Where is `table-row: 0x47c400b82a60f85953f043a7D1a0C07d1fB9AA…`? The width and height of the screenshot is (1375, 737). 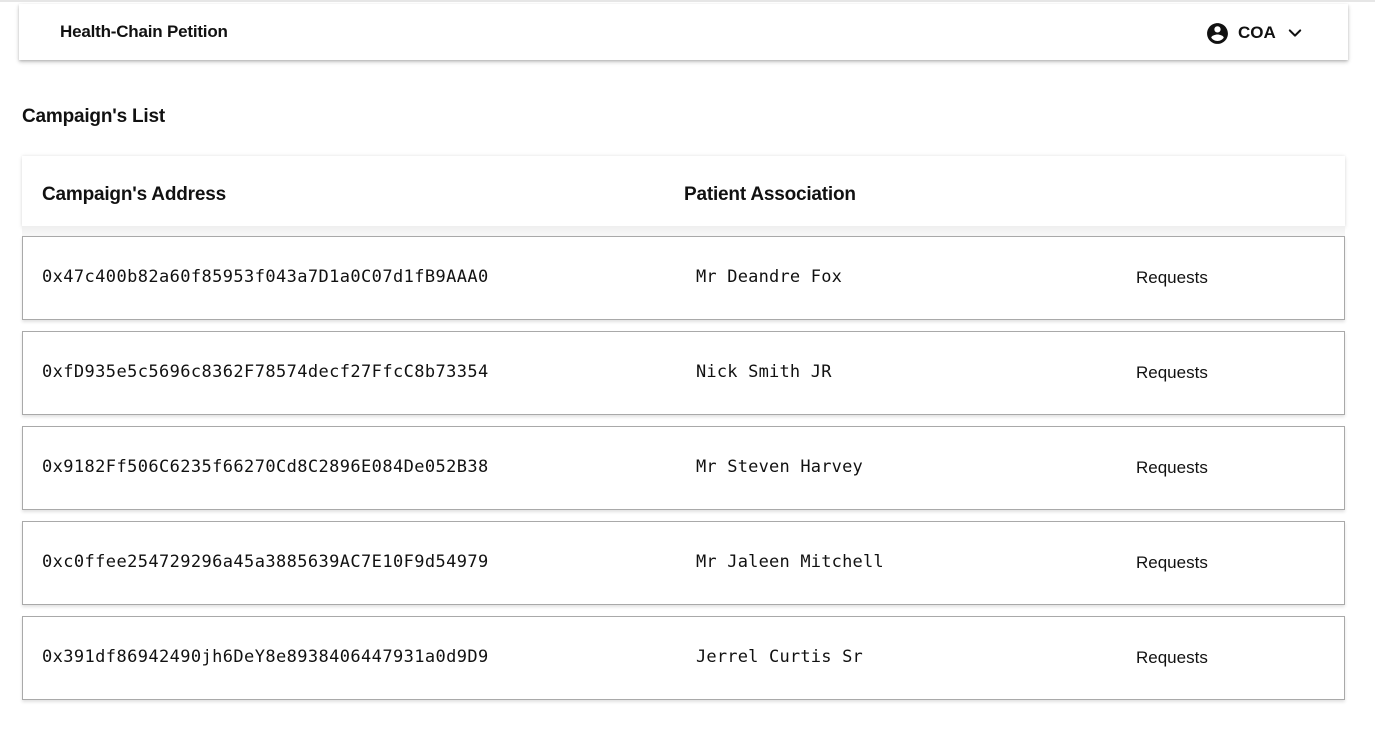 table-row: 0x47c400b82a60f85953f043a7D1a0C07d1fB9AA… is located at coordinates (683, 278).